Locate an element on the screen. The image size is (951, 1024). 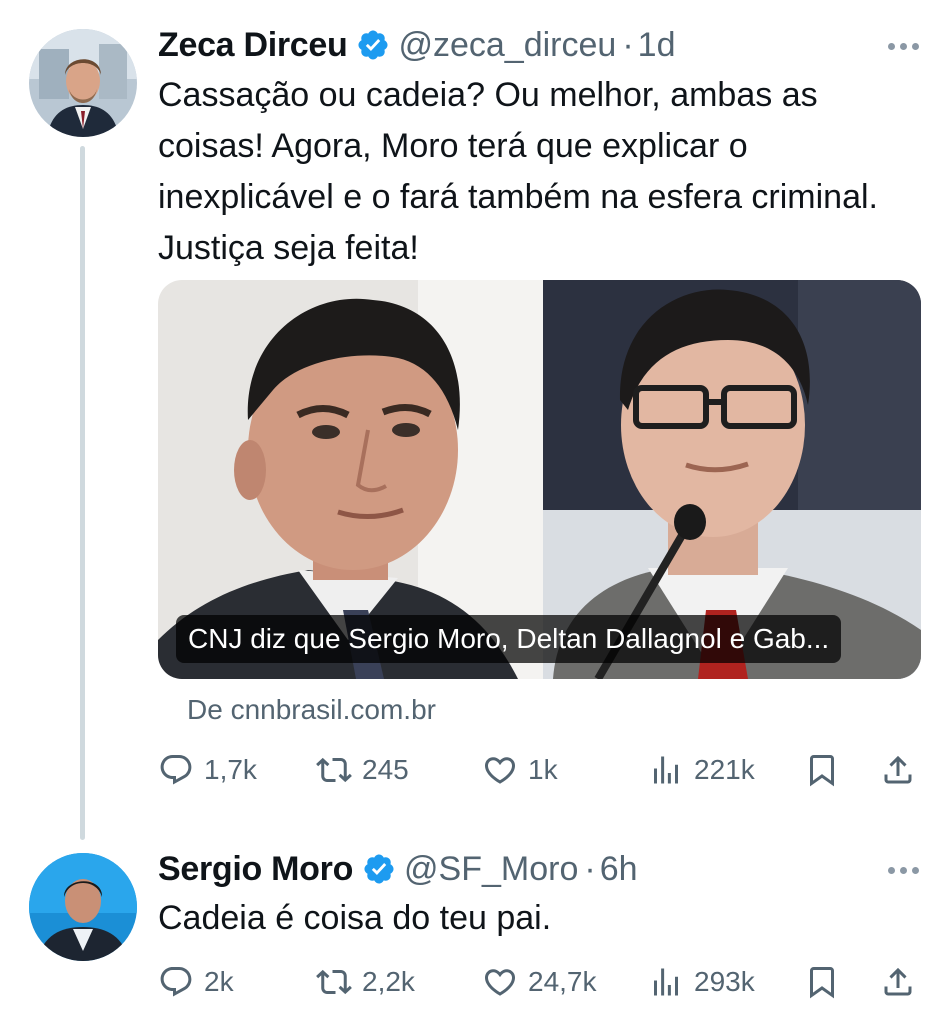
tweet-header: Sergio Moro @SF_Moro · 6h is located at coordinates (398, 869).